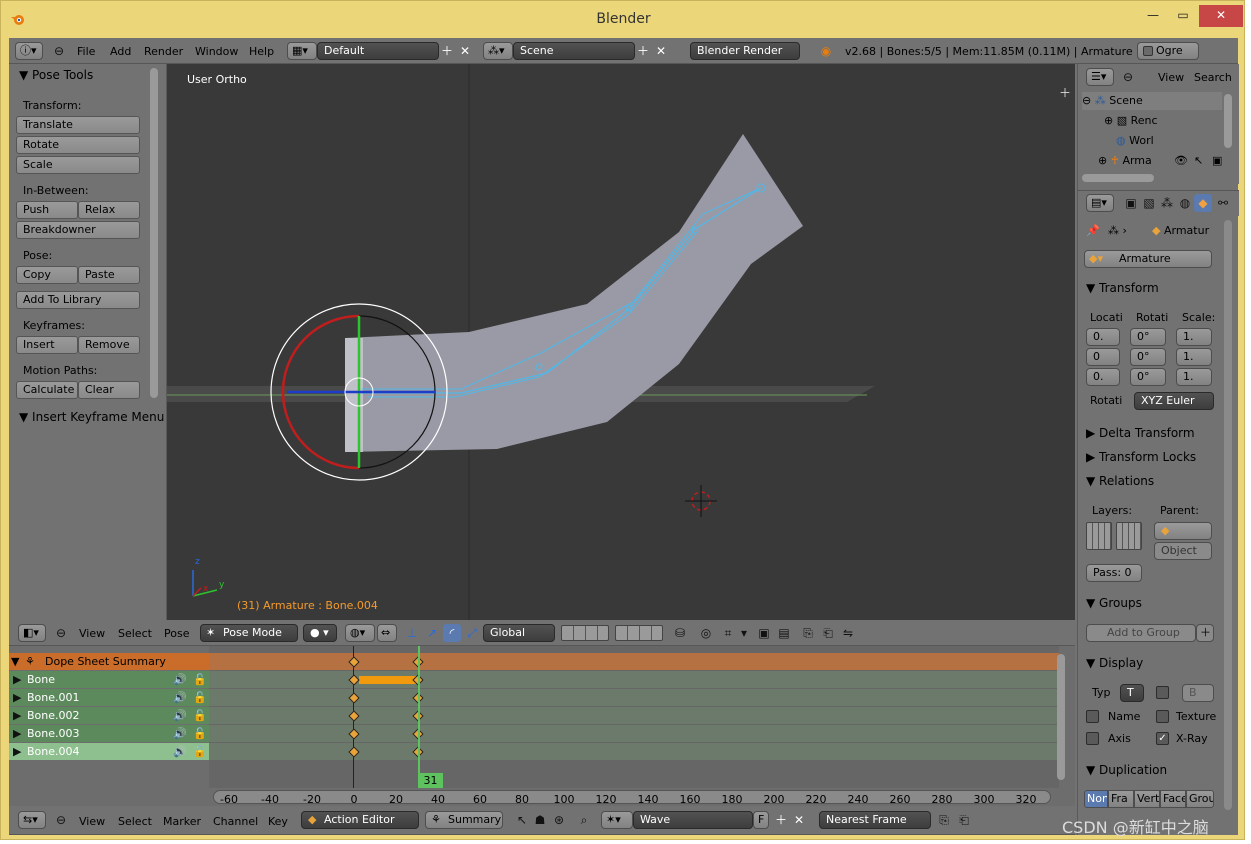 The width and height of the screenshot is (1251, 844). Describe the element at coordinates (378, 51) in the screenshot. I see `layout-field: Default` at that location.